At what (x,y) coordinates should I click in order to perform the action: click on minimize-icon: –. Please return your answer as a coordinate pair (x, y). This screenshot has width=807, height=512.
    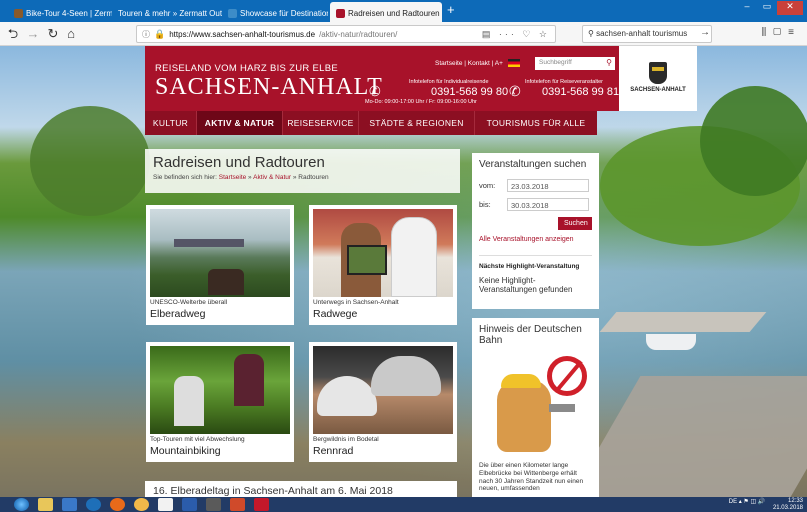
    Looking at the image, I should click on (747, 8).